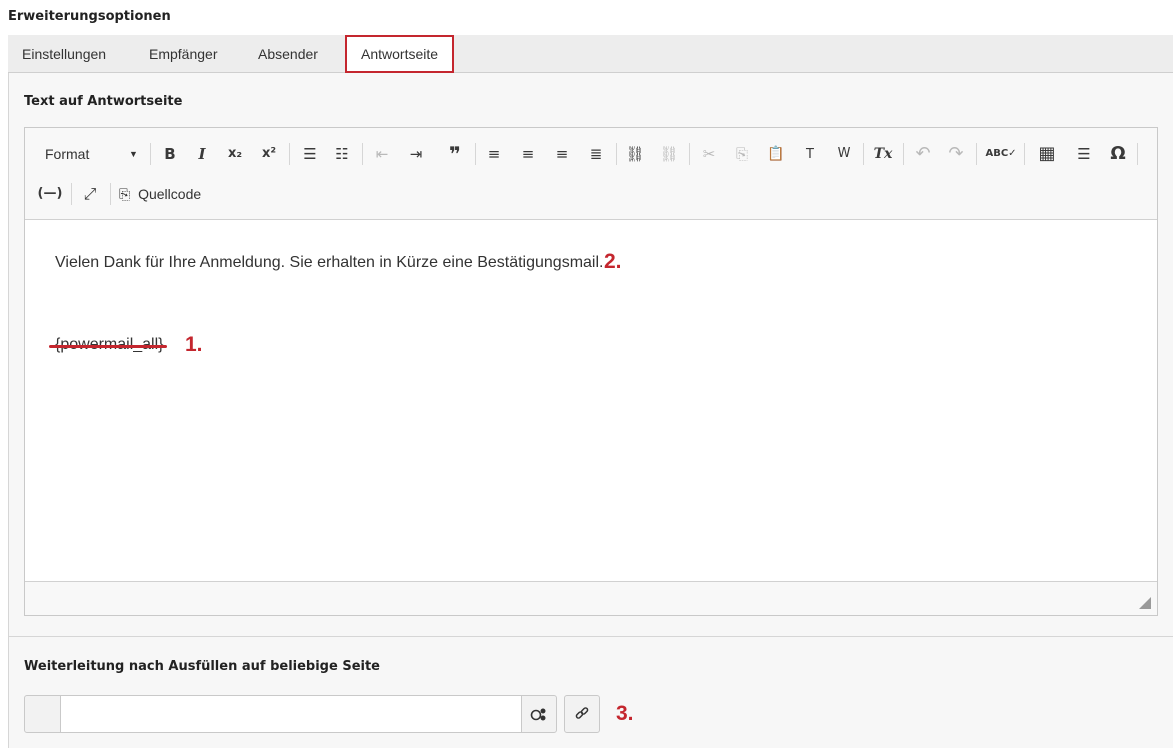 The height and width of the screenshot is (748, 1173). What do you see at coordinates (494, 154) in the screenshot?
I see `align-left-icon: ≡` at bounding box center [494, 154].